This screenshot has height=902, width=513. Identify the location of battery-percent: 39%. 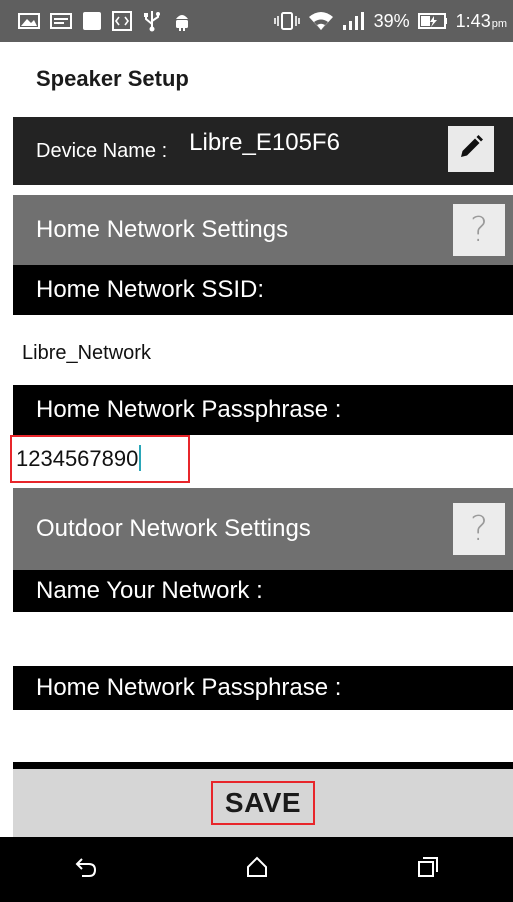
(391, 20).